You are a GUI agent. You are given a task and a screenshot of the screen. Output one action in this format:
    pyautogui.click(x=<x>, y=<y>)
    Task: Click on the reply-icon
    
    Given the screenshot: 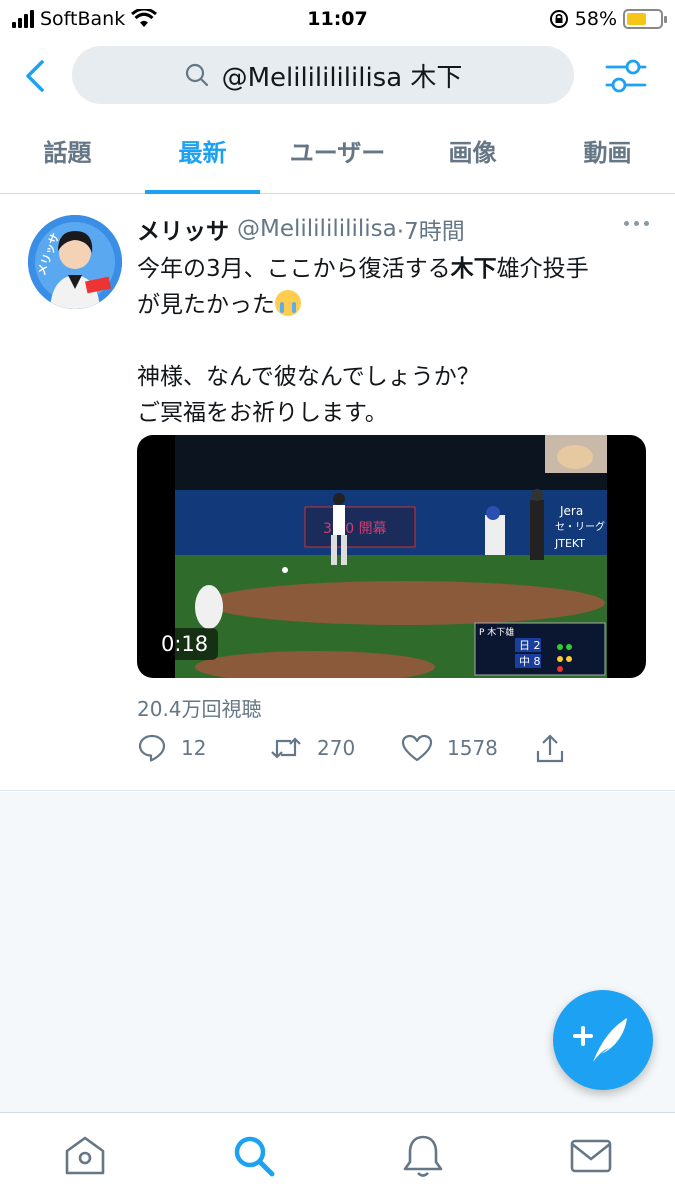 What is the action you would take?
    pyautogui.click(x=152, y=748)
    